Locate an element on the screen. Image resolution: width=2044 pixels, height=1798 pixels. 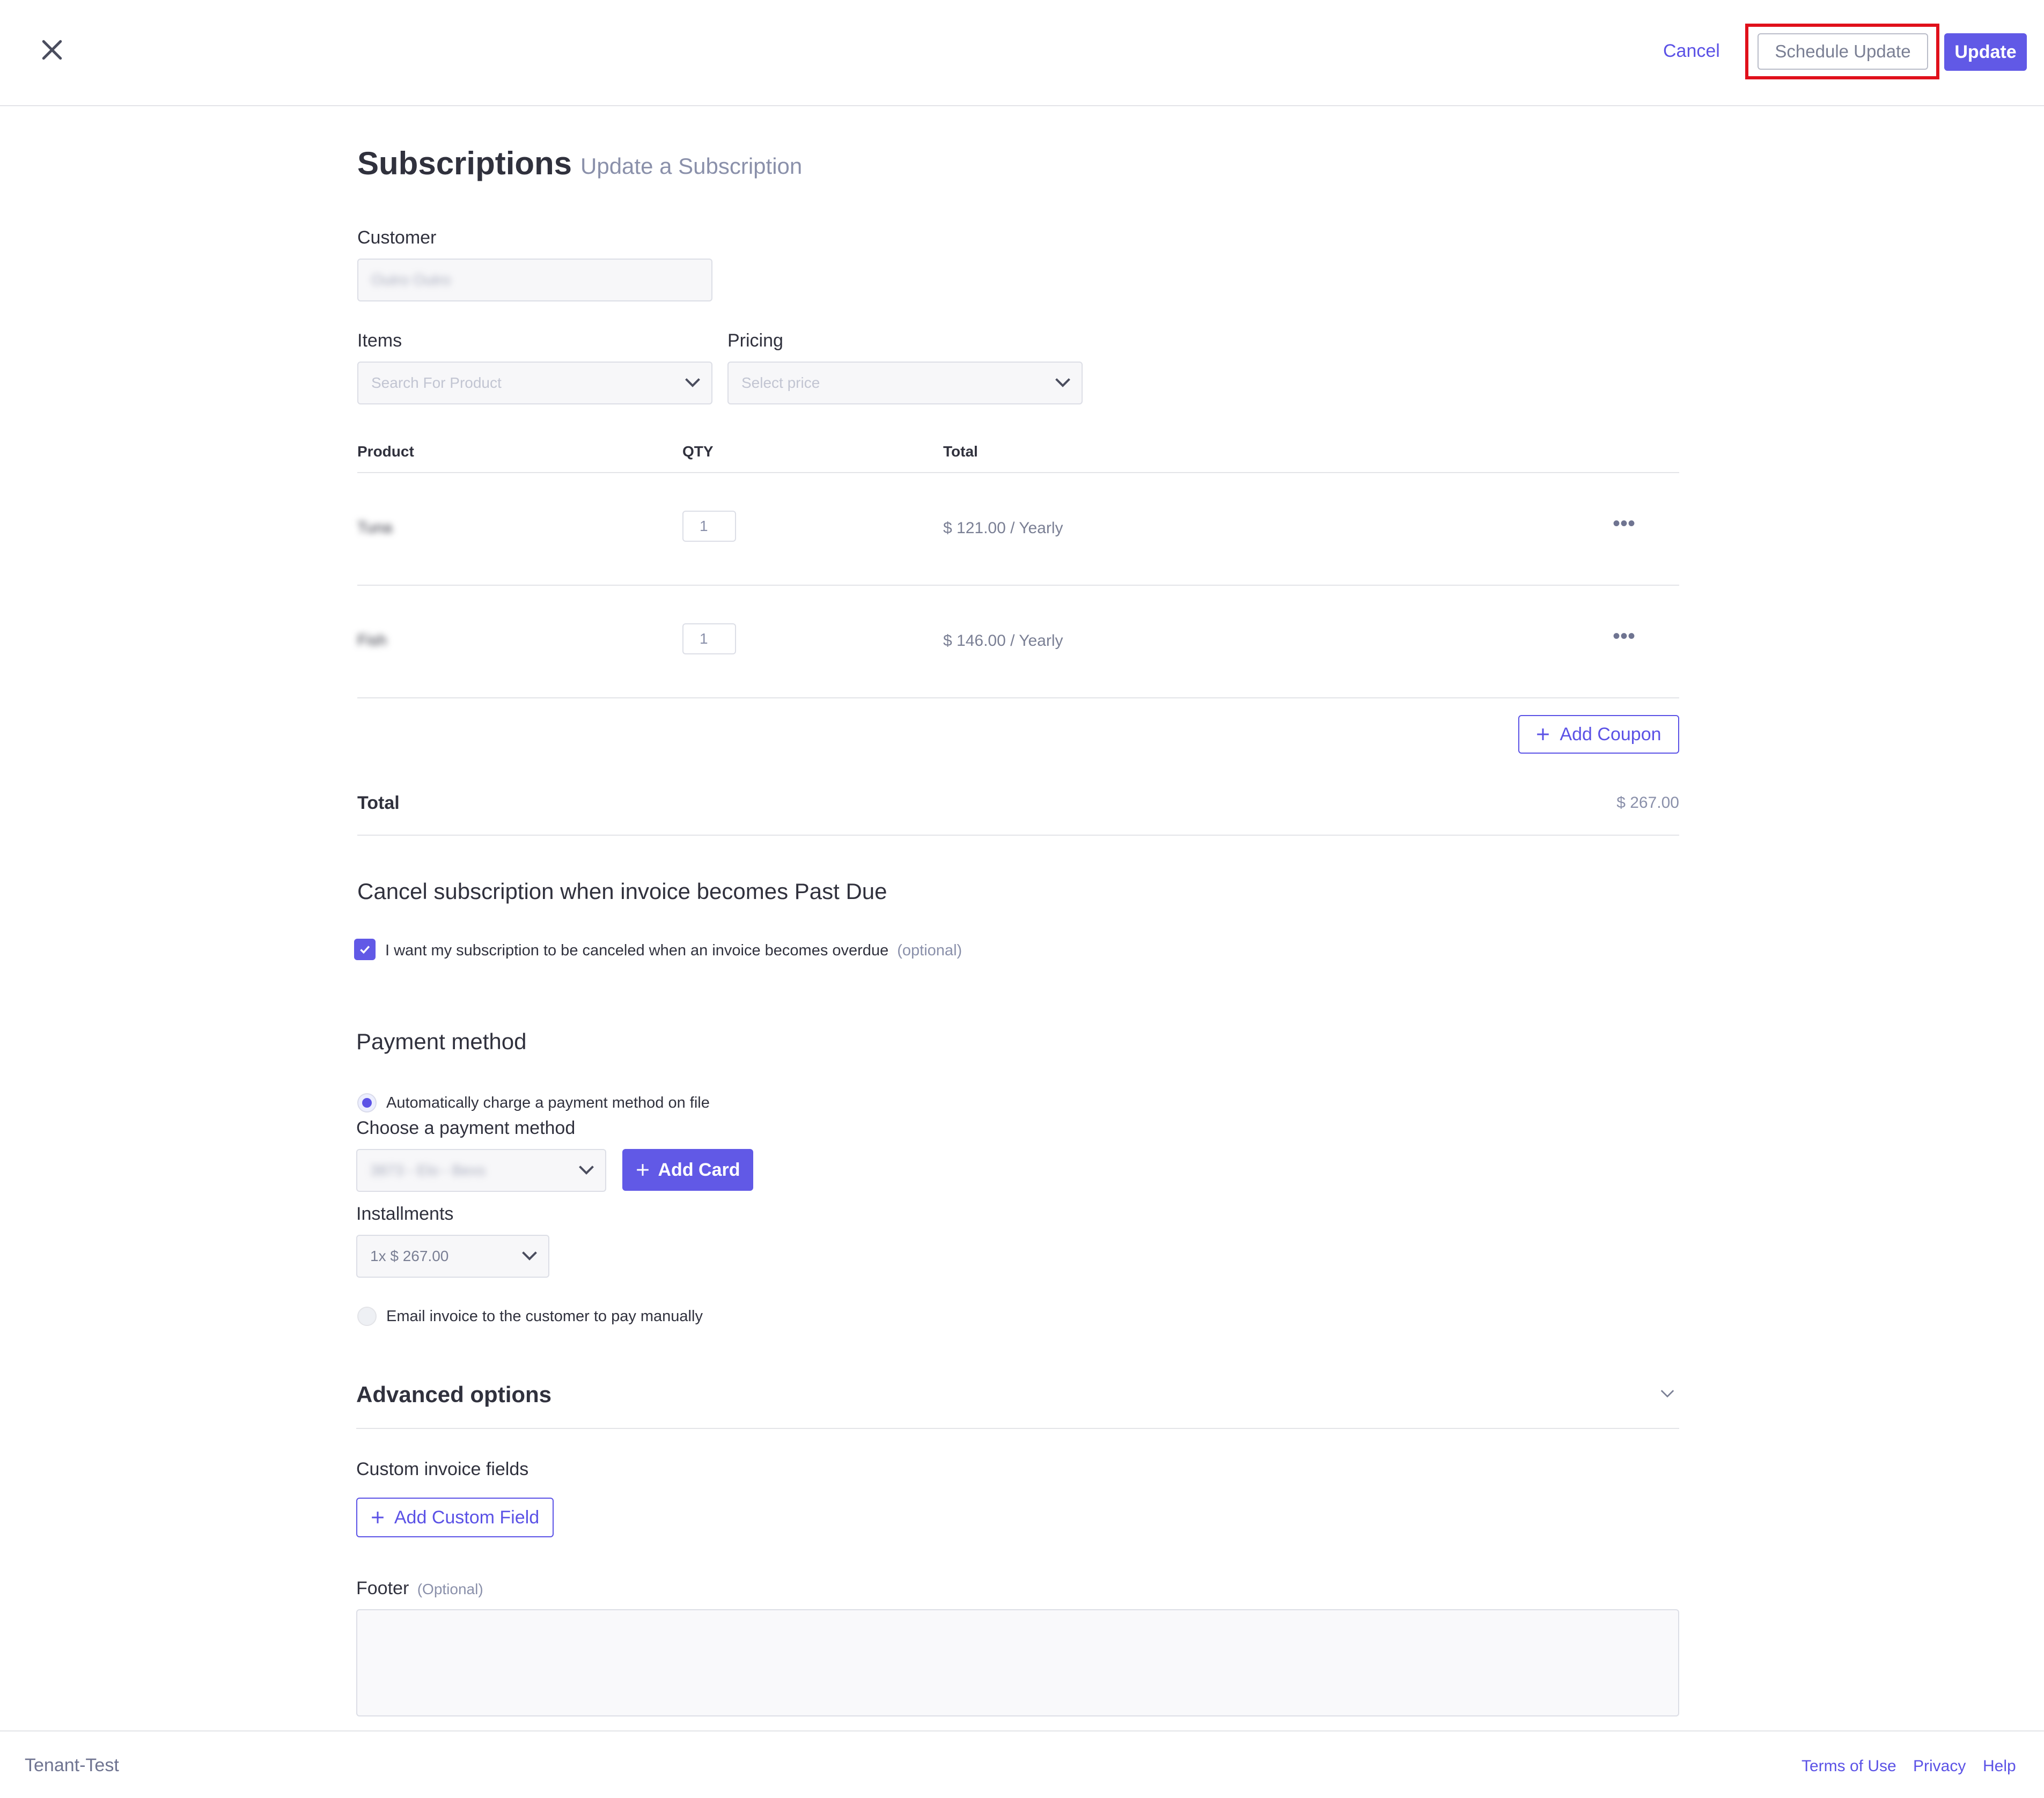
add-card-label: Add Card is located at coordinates (699, 1169).